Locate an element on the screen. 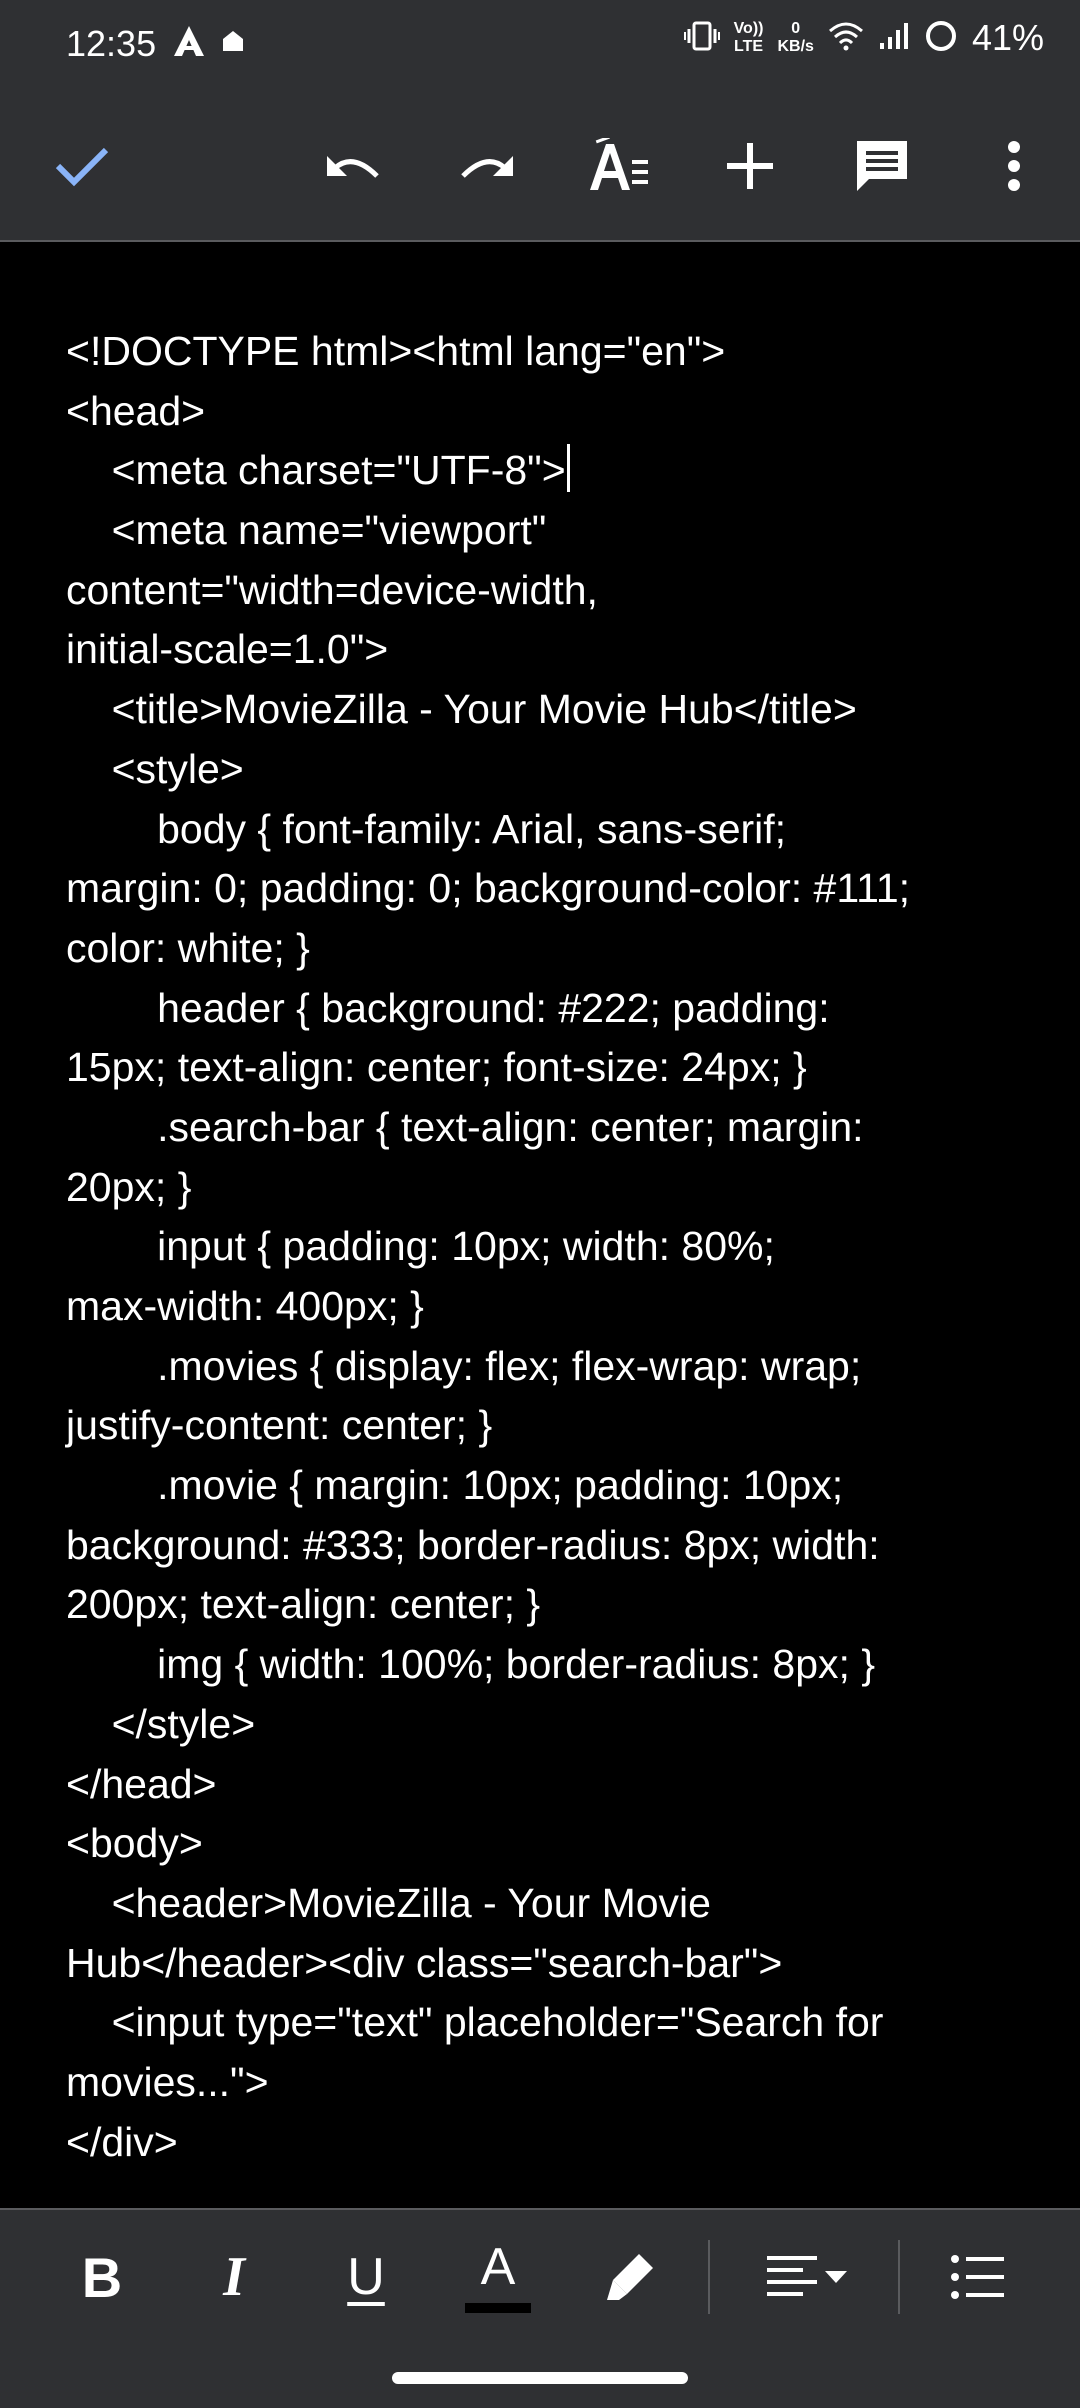 This screenshot has height=2408, width=1080. comment-button is located at coordinates (882, 166).